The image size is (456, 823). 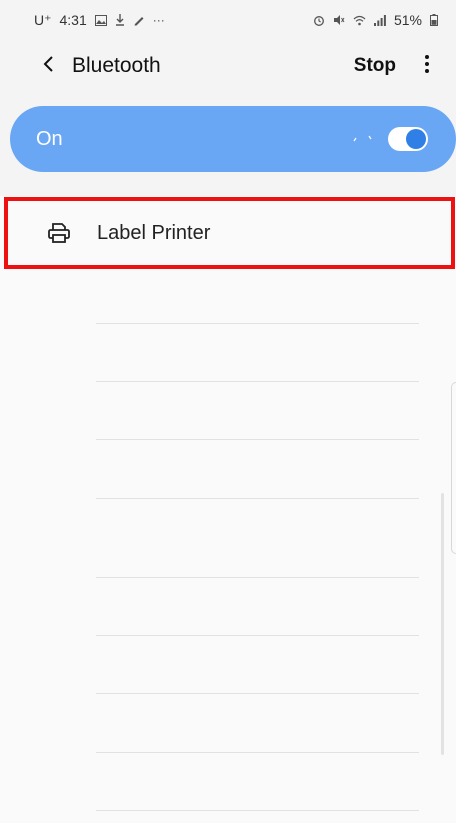 I want to click on signal-icon, so click(x=379, y=20).